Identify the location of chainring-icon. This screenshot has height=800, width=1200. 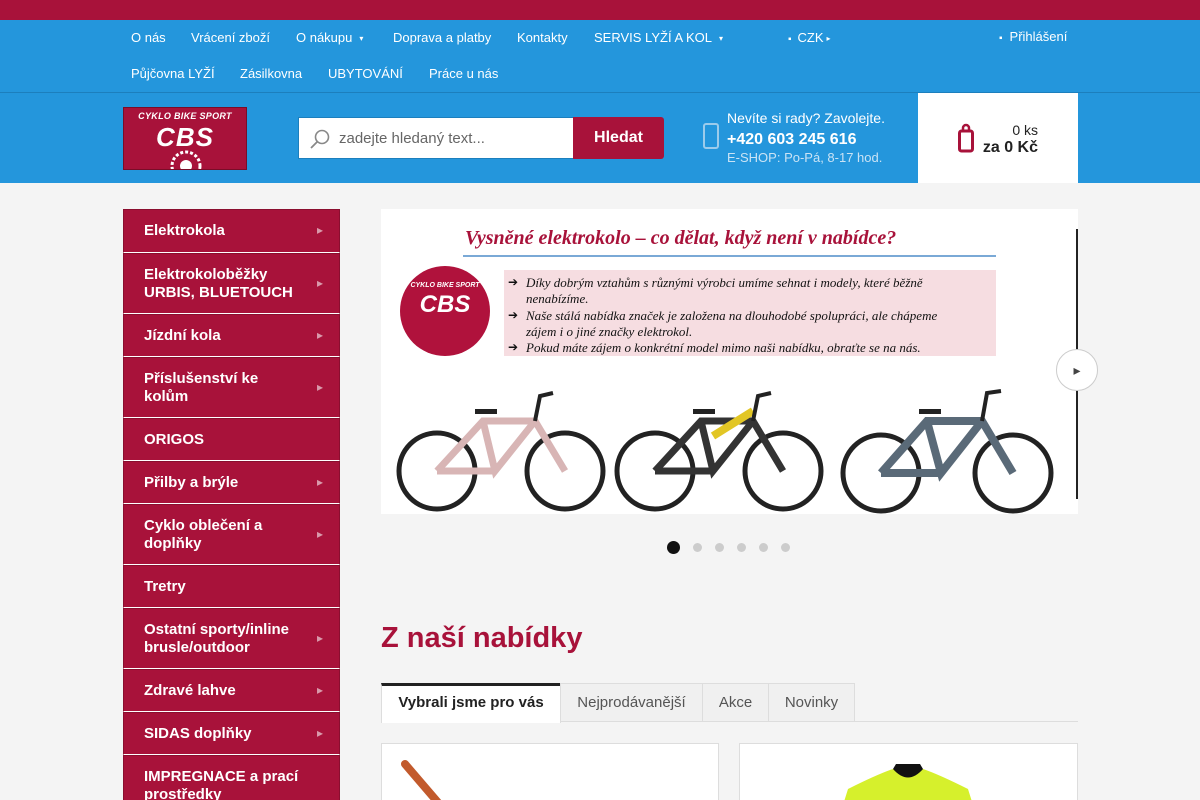
(186, 159).